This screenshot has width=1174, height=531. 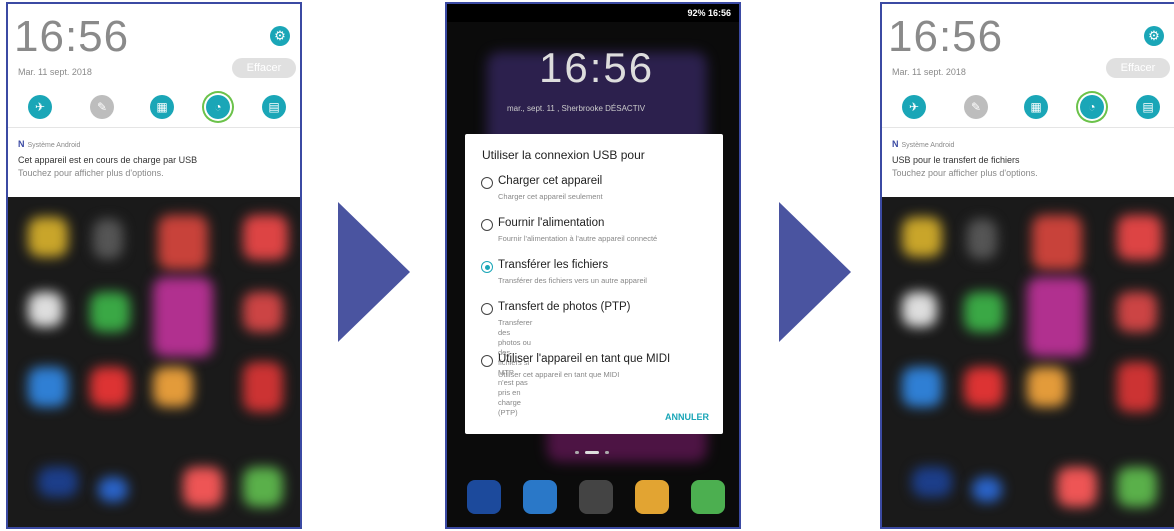 I want to click on chrome-icon, so click(x=652, y=497).